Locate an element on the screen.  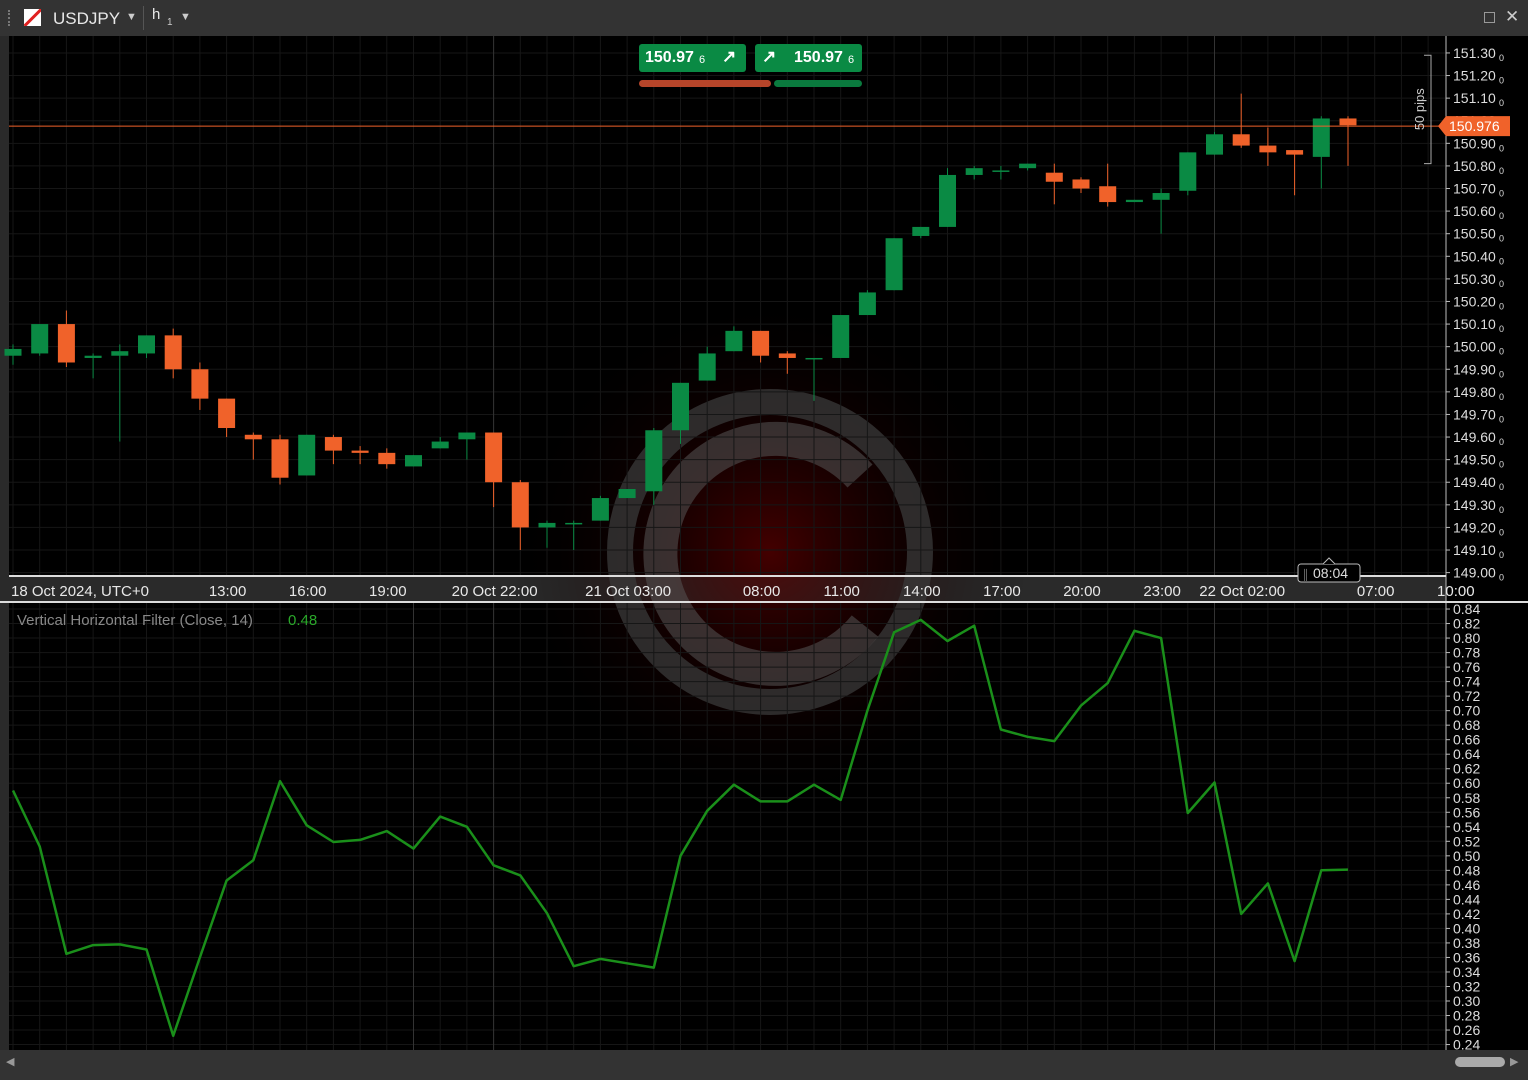
popout-icon is located at coordinates (1489, 17).